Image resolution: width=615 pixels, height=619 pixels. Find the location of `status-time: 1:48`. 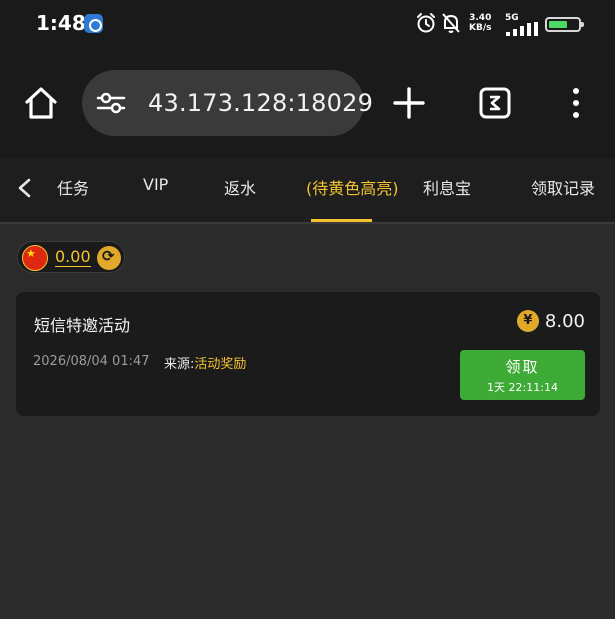

status-time: 1:48 is located at coordinates (61, 23).